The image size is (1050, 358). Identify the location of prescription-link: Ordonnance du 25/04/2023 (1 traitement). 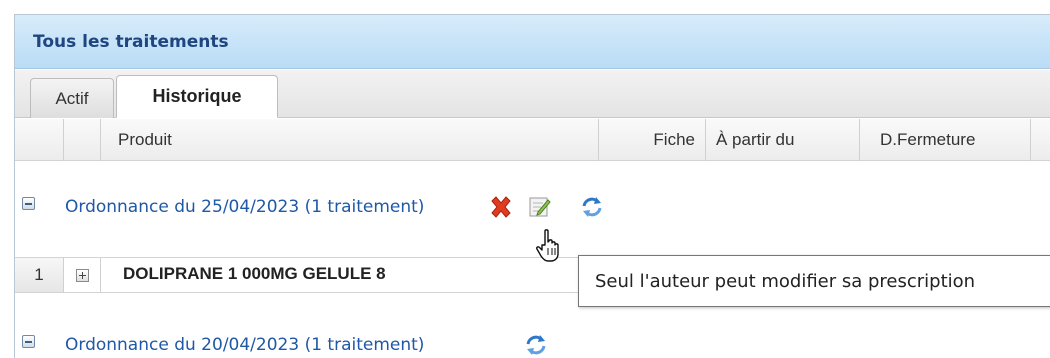
(244, 207).